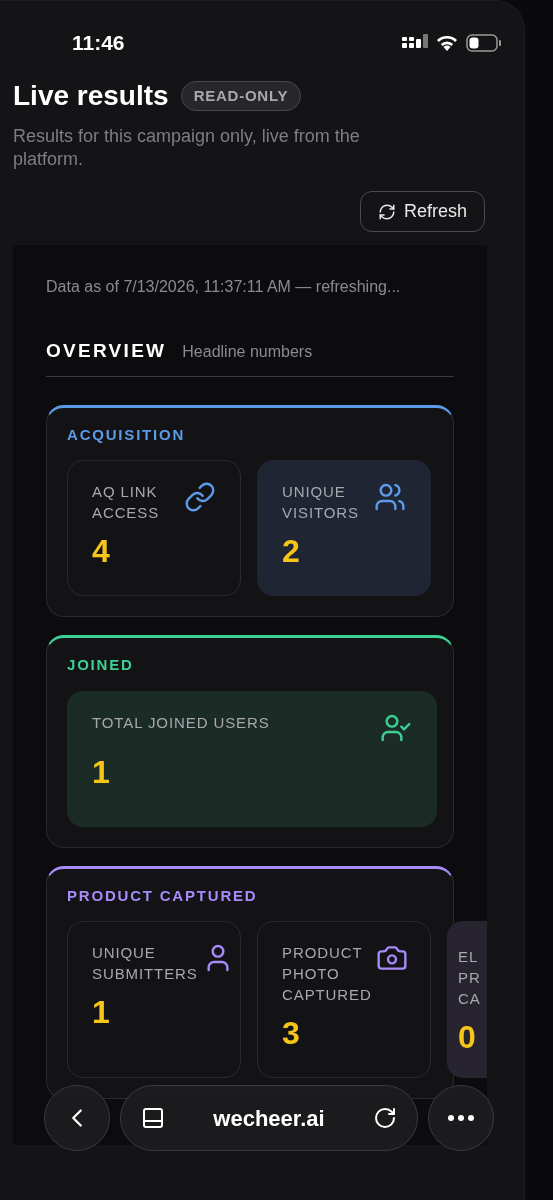  What do you see at coordinates (181, 722) in the screenshot?
I see `metric-label: TOTAL JOINED USERS` at bounding box center [181, 722].